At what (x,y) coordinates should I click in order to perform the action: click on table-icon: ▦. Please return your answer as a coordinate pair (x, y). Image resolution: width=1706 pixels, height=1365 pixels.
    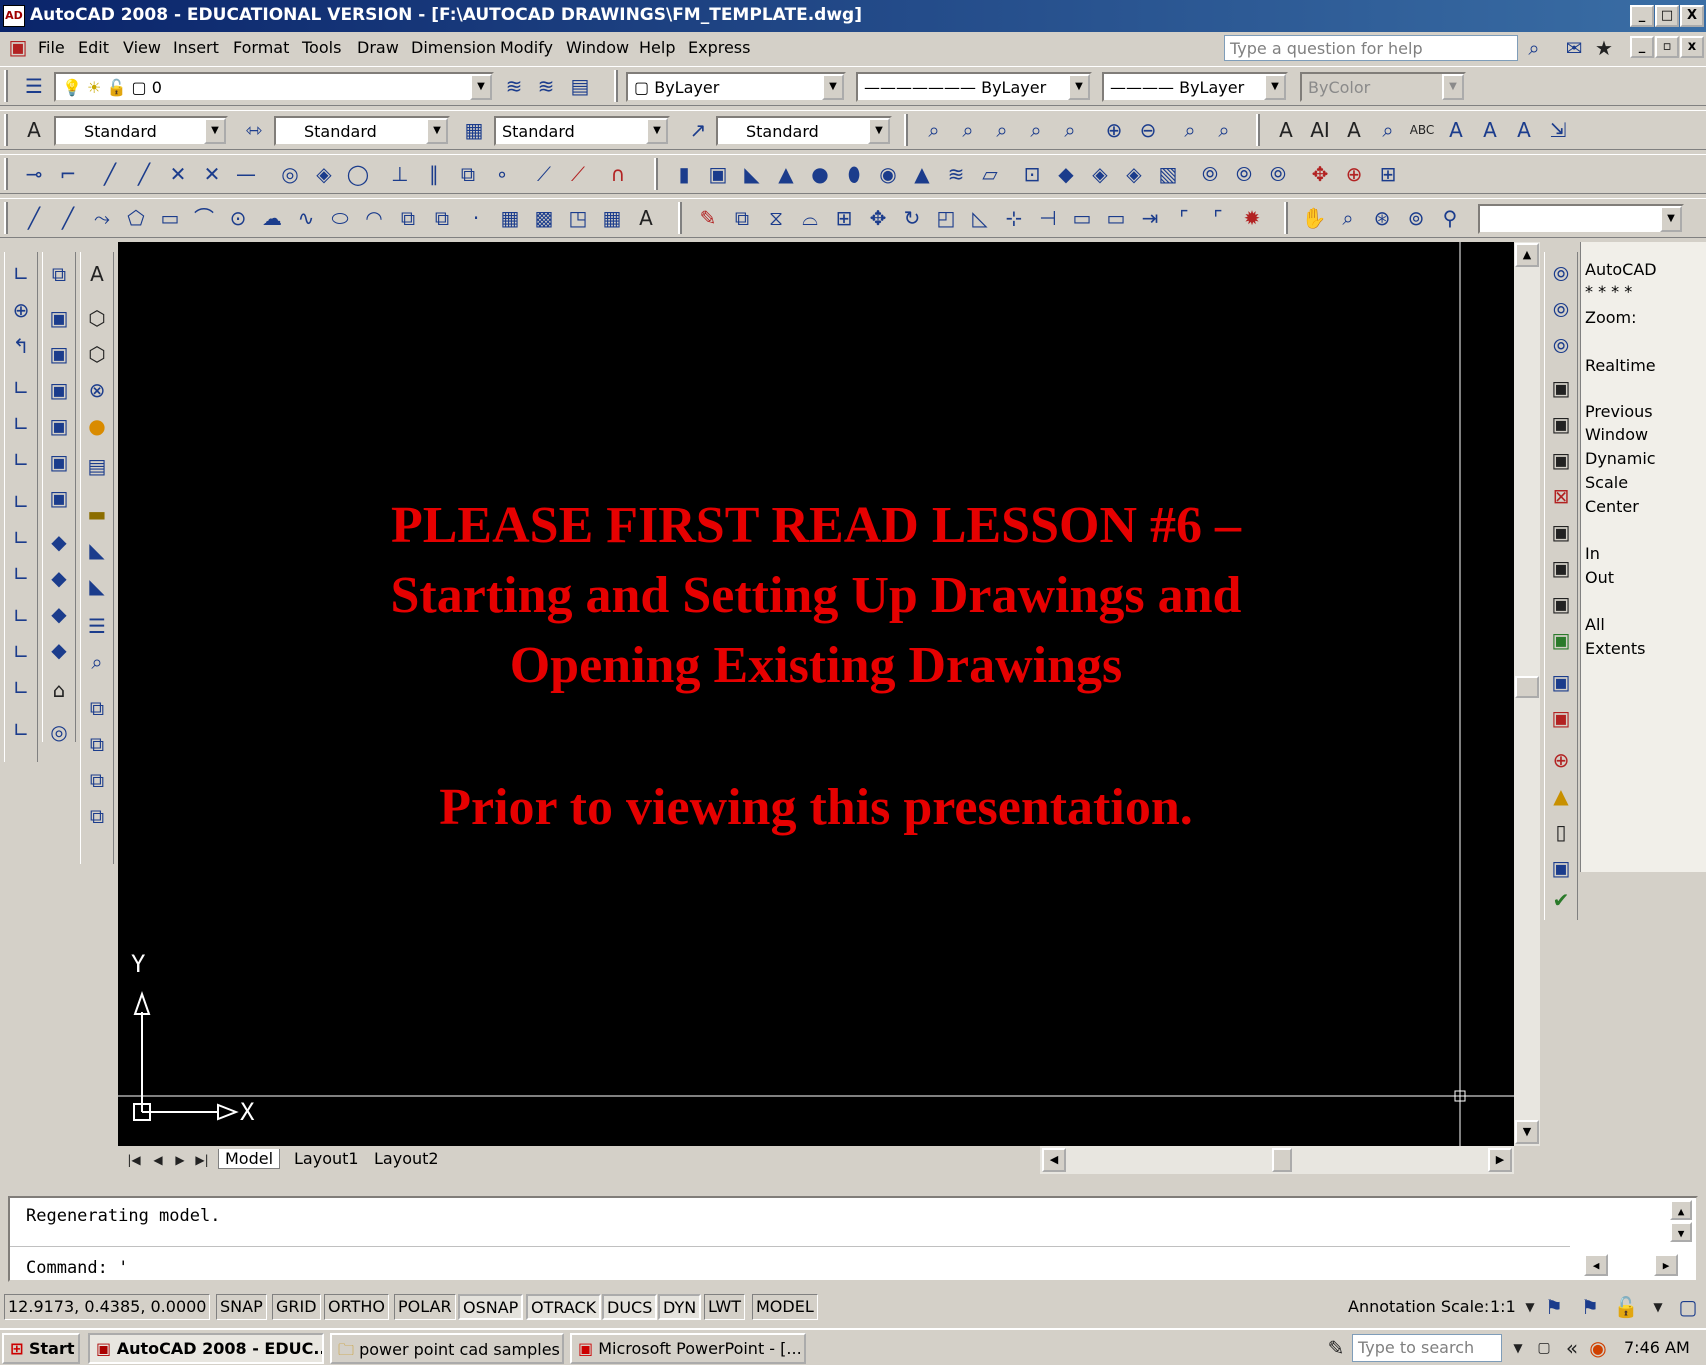
    Looking at the image, I should click on (612, 218).